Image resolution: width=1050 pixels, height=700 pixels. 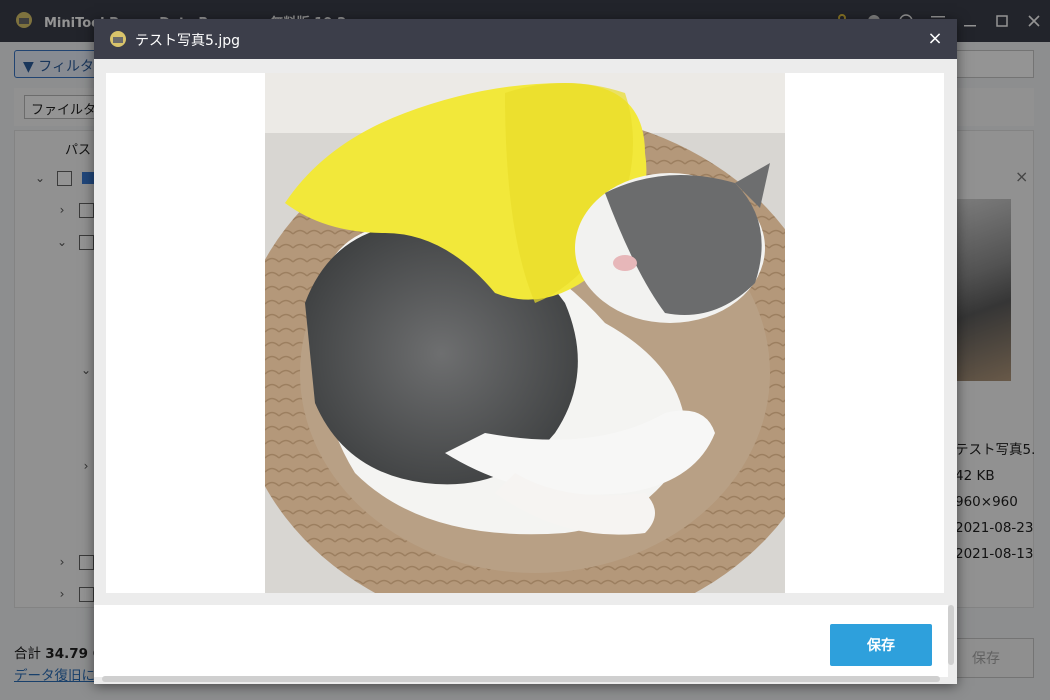 I want to click on dialog-titlebar: テスト写真5.jpg ×, so click(x=525, y=39).